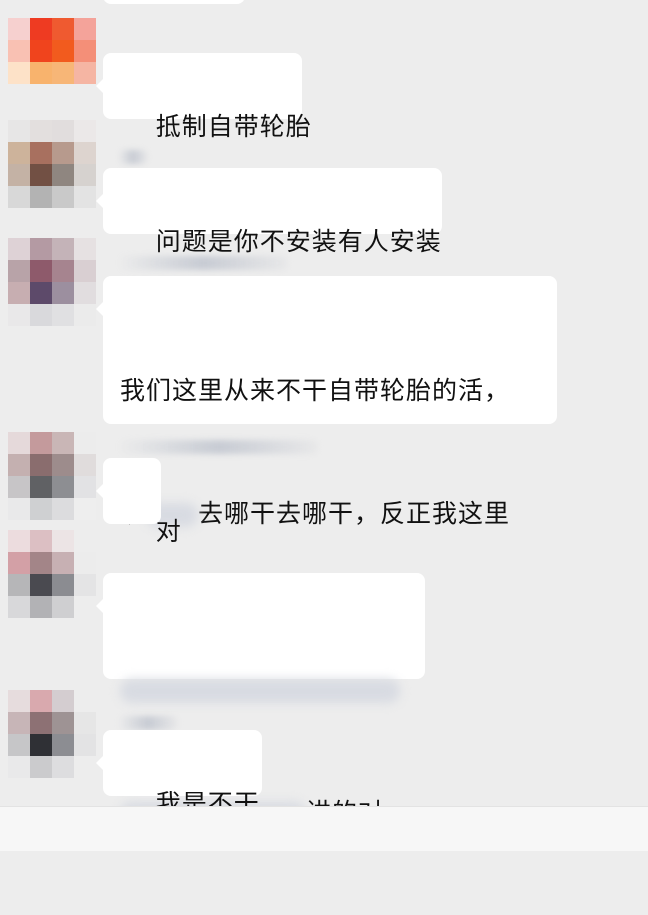 Image resolution: width=648 pixels, height=915 pixels. I want to click on message-text: 问题是你不安装有人安装, so click(298, 241).